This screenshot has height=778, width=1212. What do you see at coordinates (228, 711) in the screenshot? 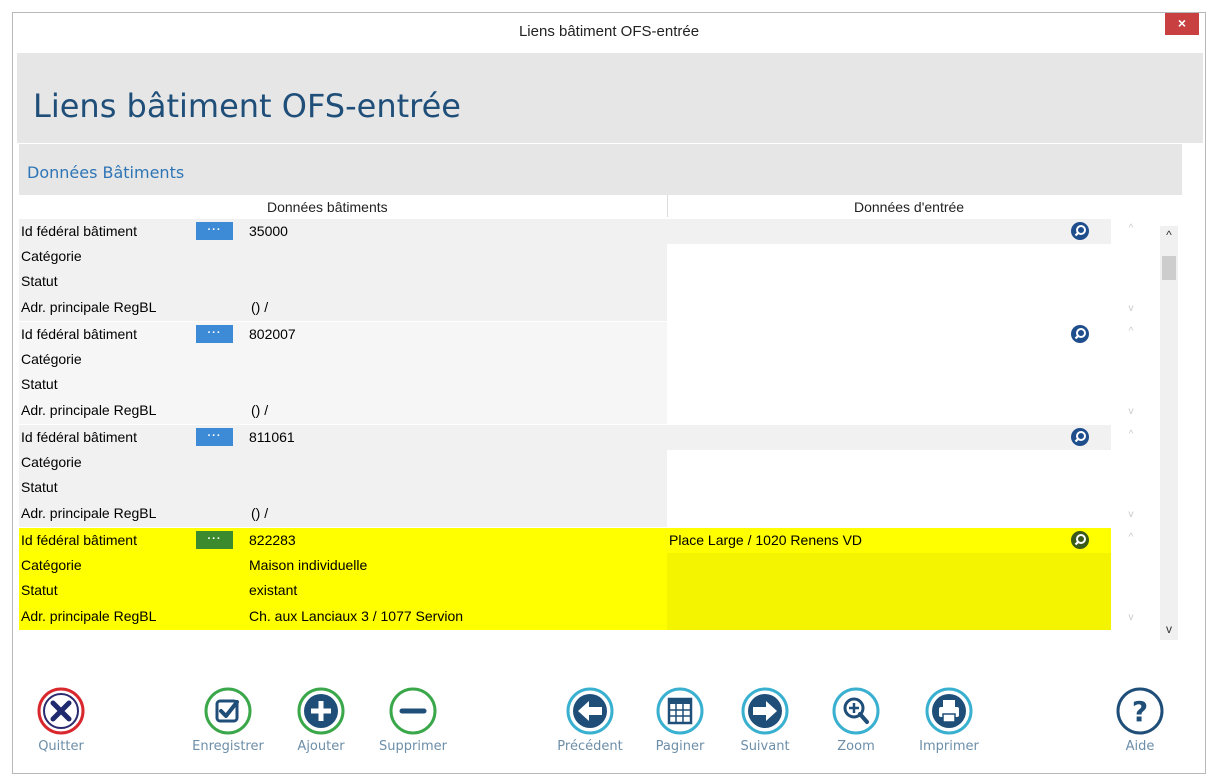
I see `checkbox-icon` at bounding box center [228, 711].